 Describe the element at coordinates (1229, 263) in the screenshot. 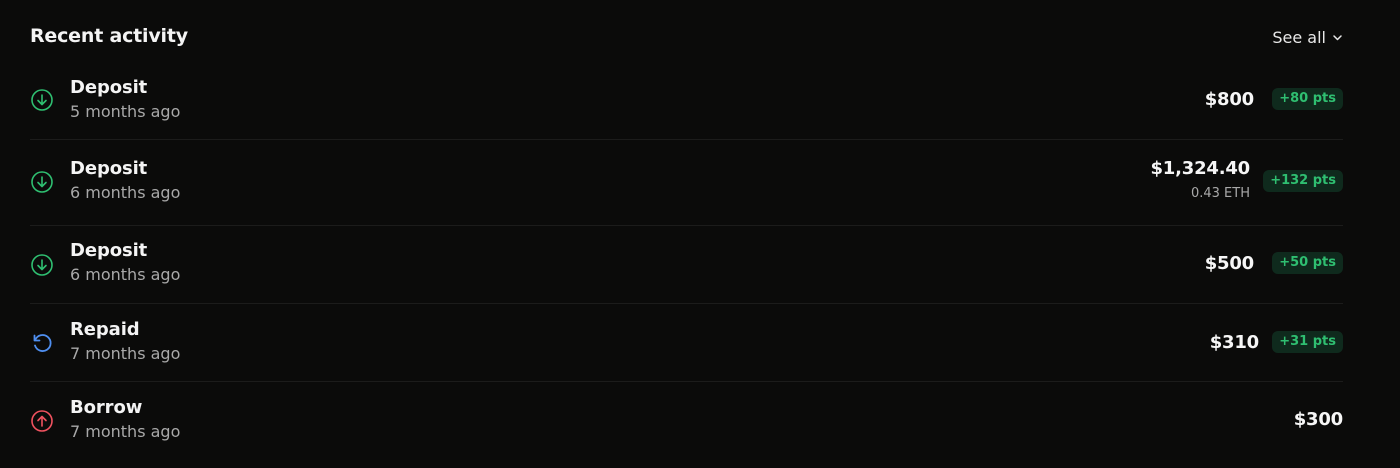

I see `activity-amount: $500` at that location.